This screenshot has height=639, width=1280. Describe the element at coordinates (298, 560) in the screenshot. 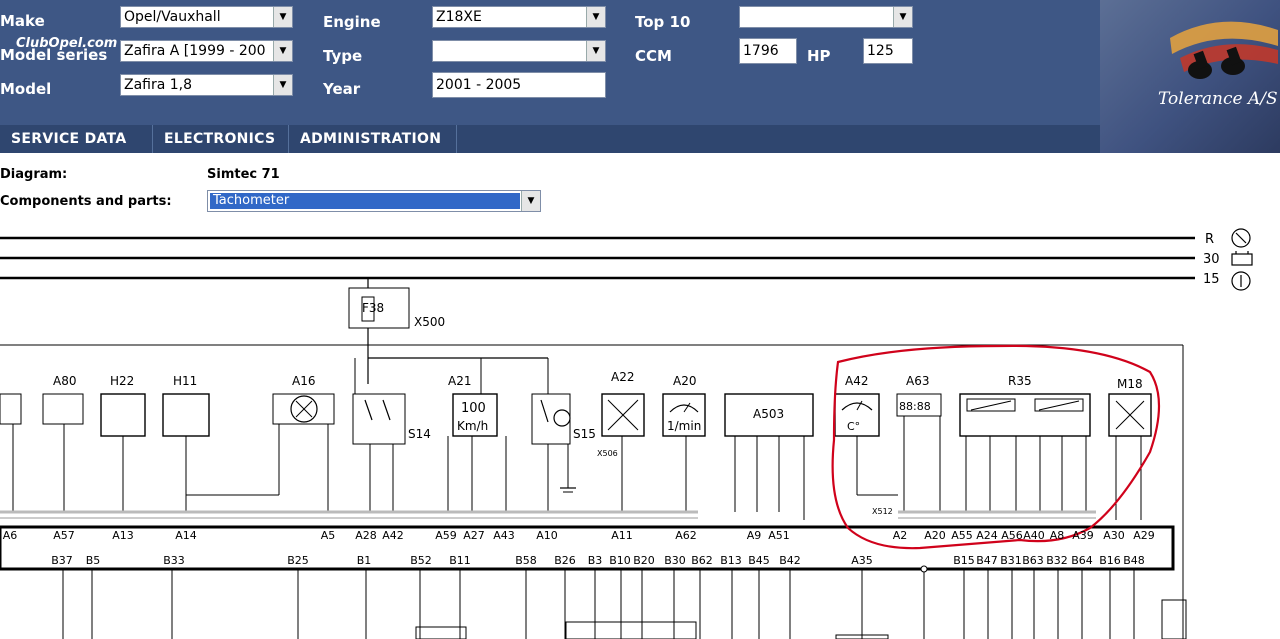

I see `lower-pin-b25: B25` at that location.